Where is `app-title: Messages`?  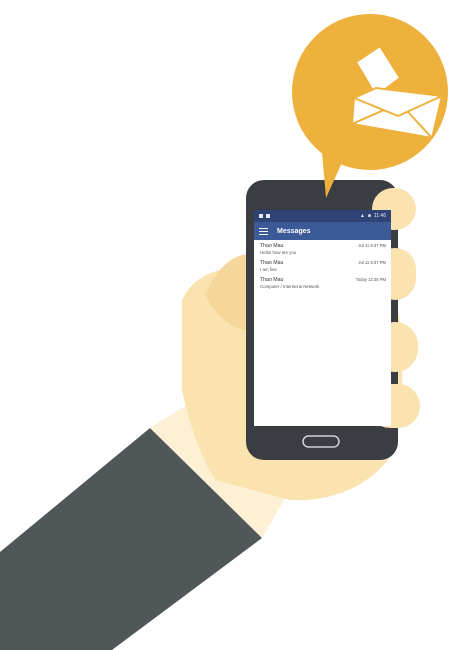 app-title: Messages is located at coordinates (294, 231).